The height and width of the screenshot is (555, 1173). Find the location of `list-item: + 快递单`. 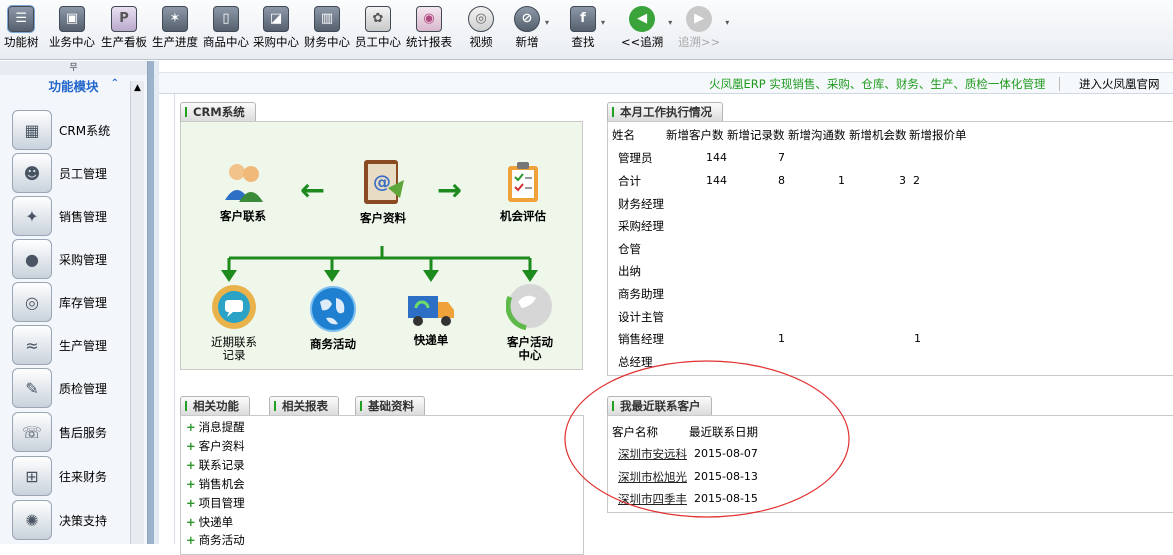

list-item: + 快递单 is located at coordinates (209, 522).